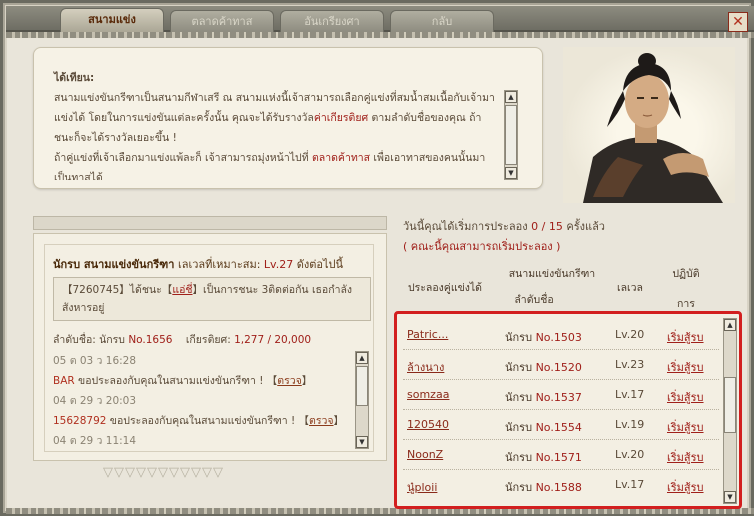  Describe the element at coordinates (552, 274) in the screenshot. I see `col-rank-line1: สนามแข่งขันกรีฑา` at that location.